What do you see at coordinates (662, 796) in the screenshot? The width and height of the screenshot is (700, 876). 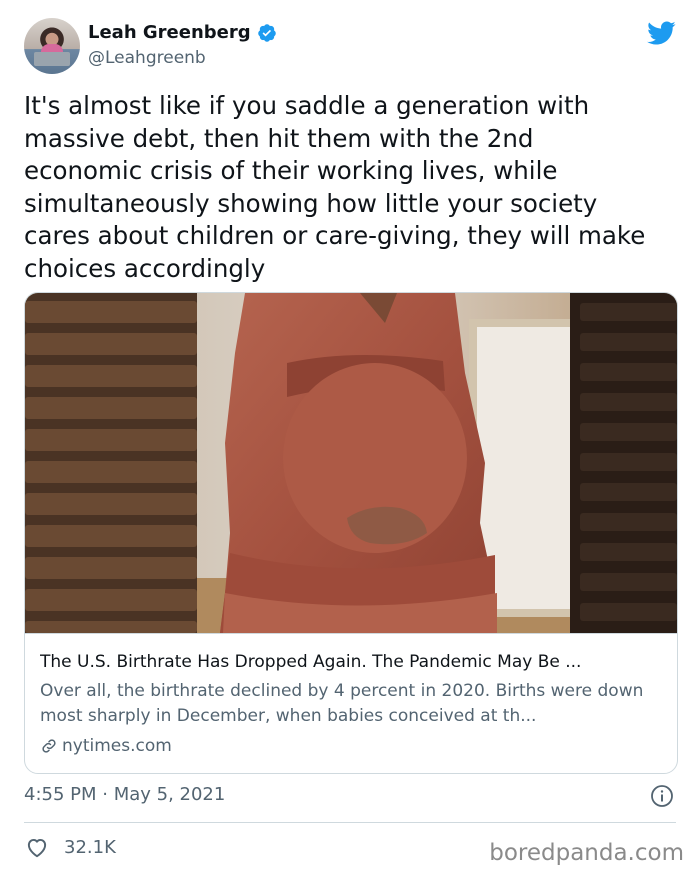 I see `info-icon` at bounding box center [662, 796].